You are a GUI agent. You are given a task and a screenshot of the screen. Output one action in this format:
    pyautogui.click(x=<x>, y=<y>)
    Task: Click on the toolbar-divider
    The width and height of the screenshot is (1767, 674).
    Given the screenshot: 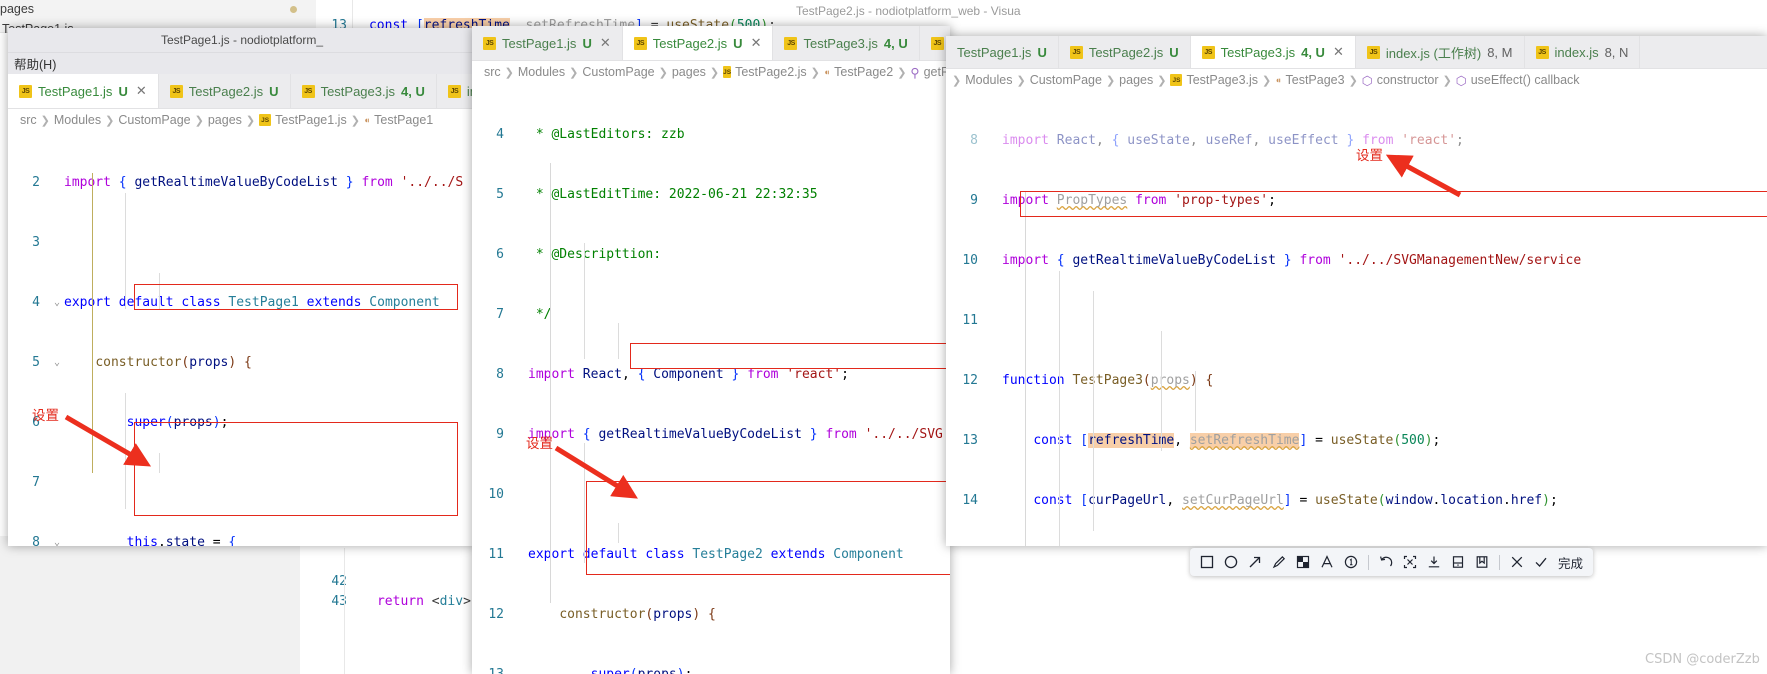 What is the action you would take?
    pyautogui.click(x=1499, y=562)
    